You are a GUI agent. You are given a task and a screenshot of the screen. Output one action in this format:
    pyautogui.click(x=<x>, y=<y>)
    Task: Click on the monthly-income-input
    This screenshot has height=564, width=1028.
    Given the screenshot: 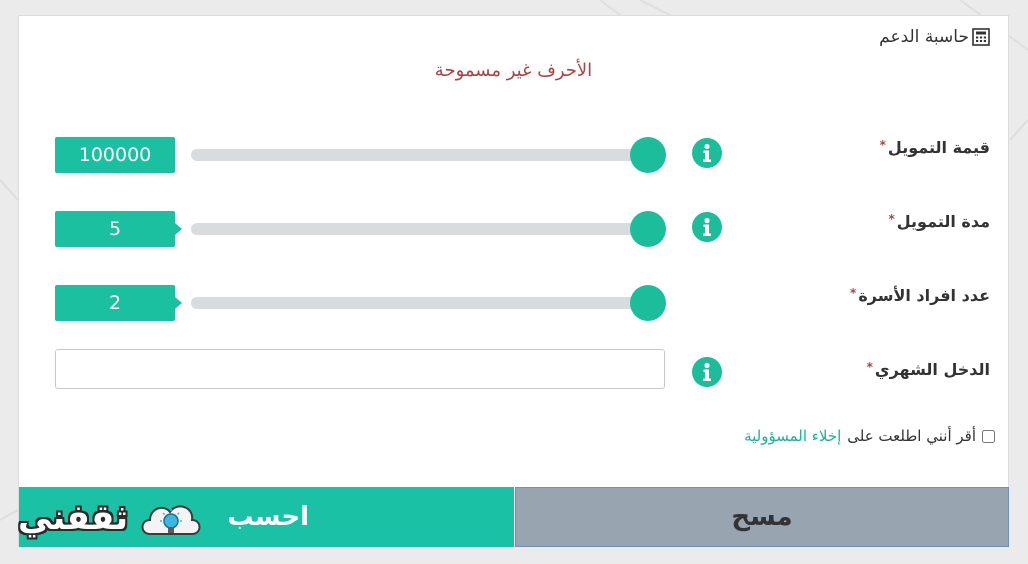 What is the action you would take?
    pyautogui.click(x=360, y=369)
    